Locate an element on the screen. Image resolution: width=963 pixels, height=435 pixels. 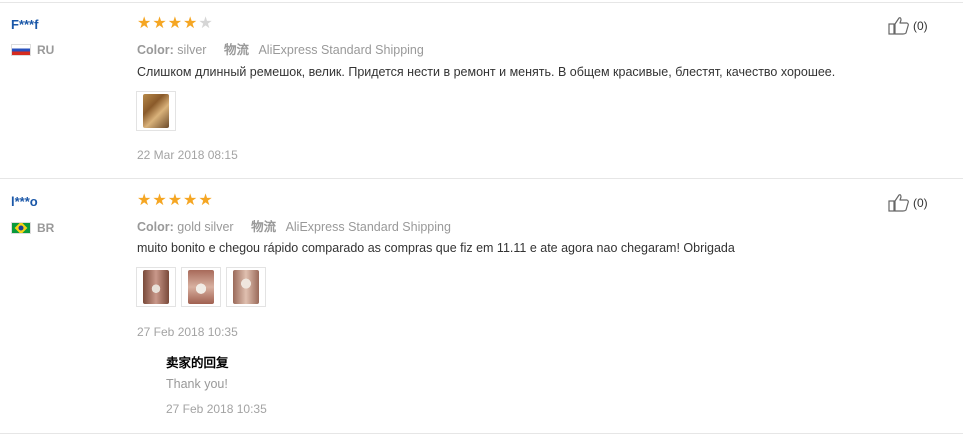
reviewer-name: F***f is located at coordinates (24, 24).